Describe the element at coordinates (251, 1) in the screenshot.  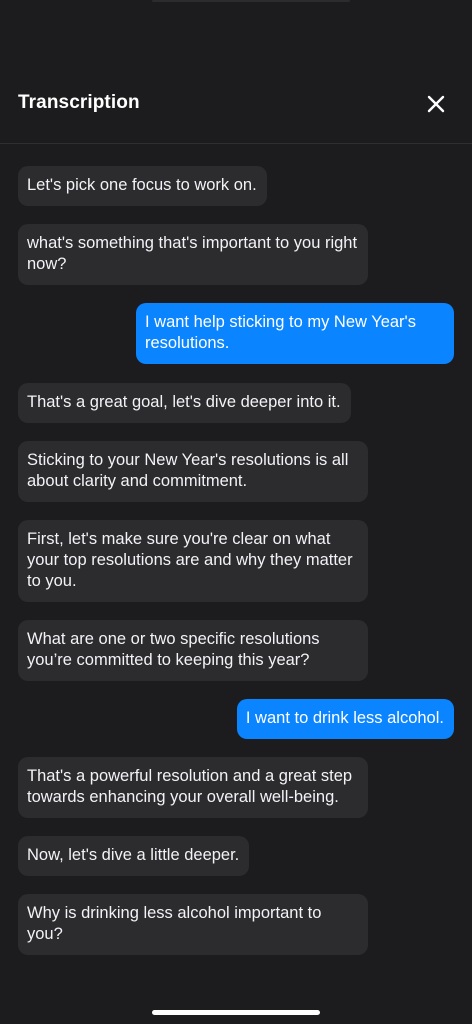
I see `sheet-top-edge` at that location.